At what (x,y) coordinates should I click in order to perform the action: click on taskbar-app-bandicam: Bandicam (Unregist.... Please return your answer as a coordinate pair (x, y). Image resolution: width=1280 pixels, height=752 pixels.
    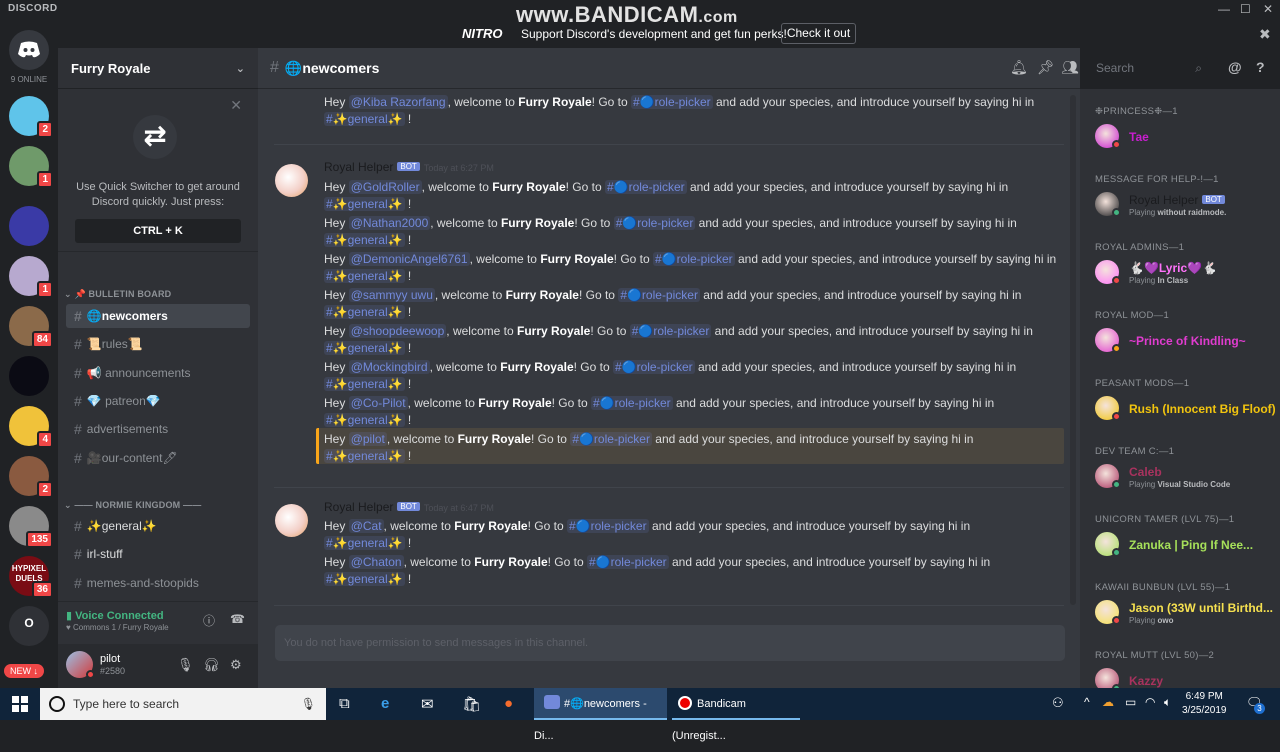
    Looking at the image, I should click on (736, 715).